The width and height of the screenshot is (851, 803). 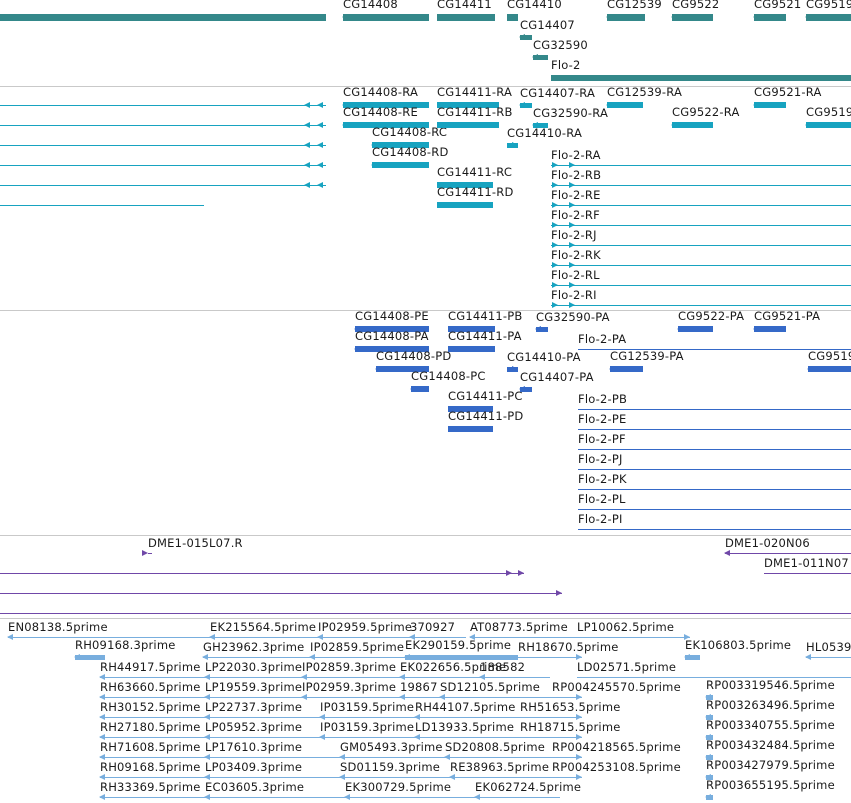 I want to click on est-label: RH63660.5prime, so click(x=150, y=687).